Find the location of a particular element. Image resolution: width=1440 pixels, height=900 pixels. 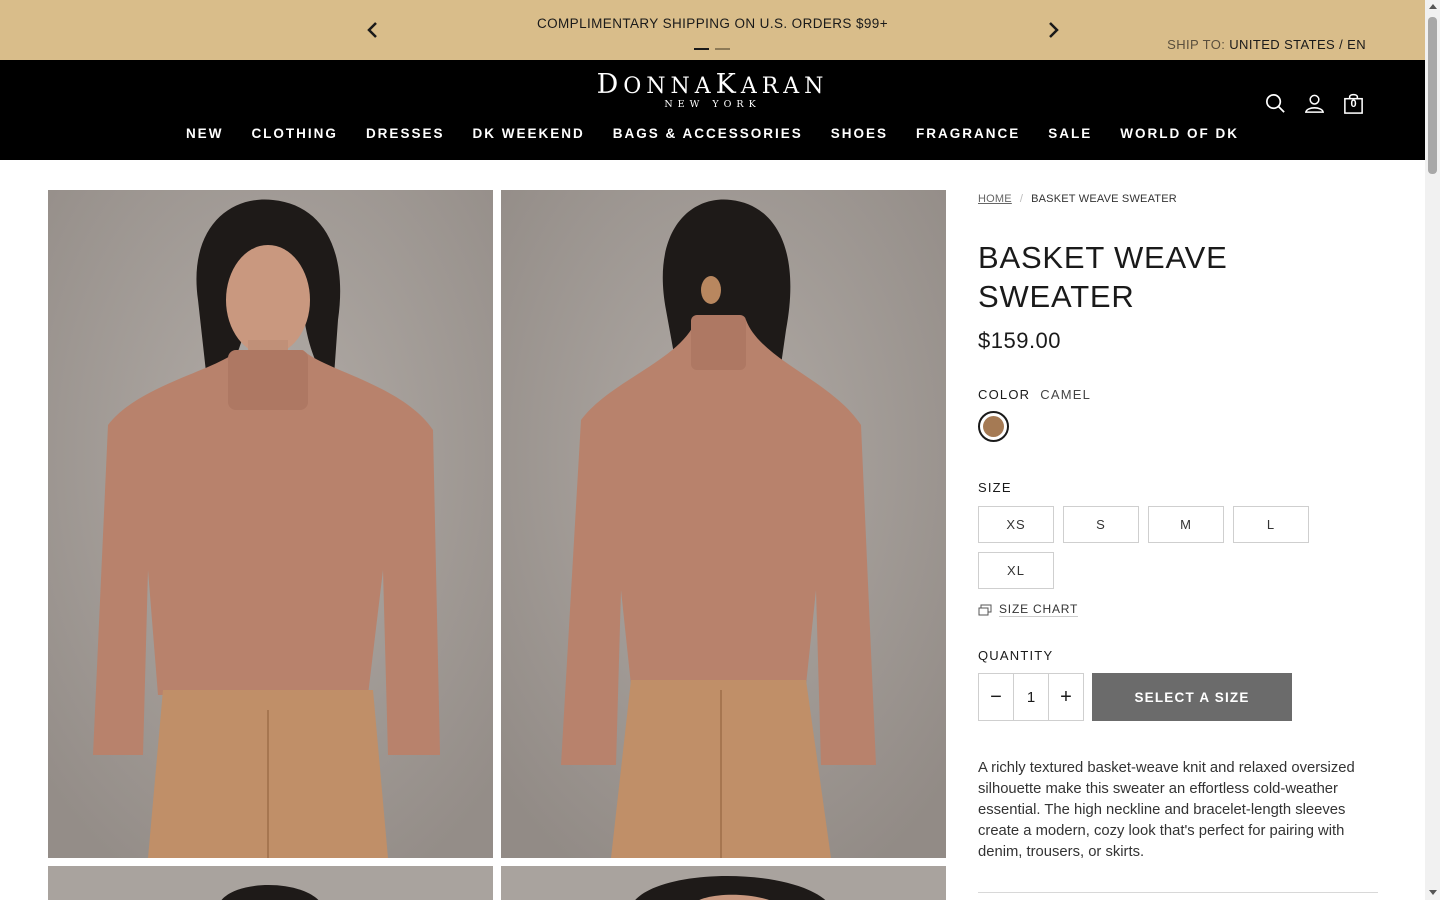

breadcrumb: HOME / BASKET WEAVE SWEATER is located at coordinates (1178, 199).